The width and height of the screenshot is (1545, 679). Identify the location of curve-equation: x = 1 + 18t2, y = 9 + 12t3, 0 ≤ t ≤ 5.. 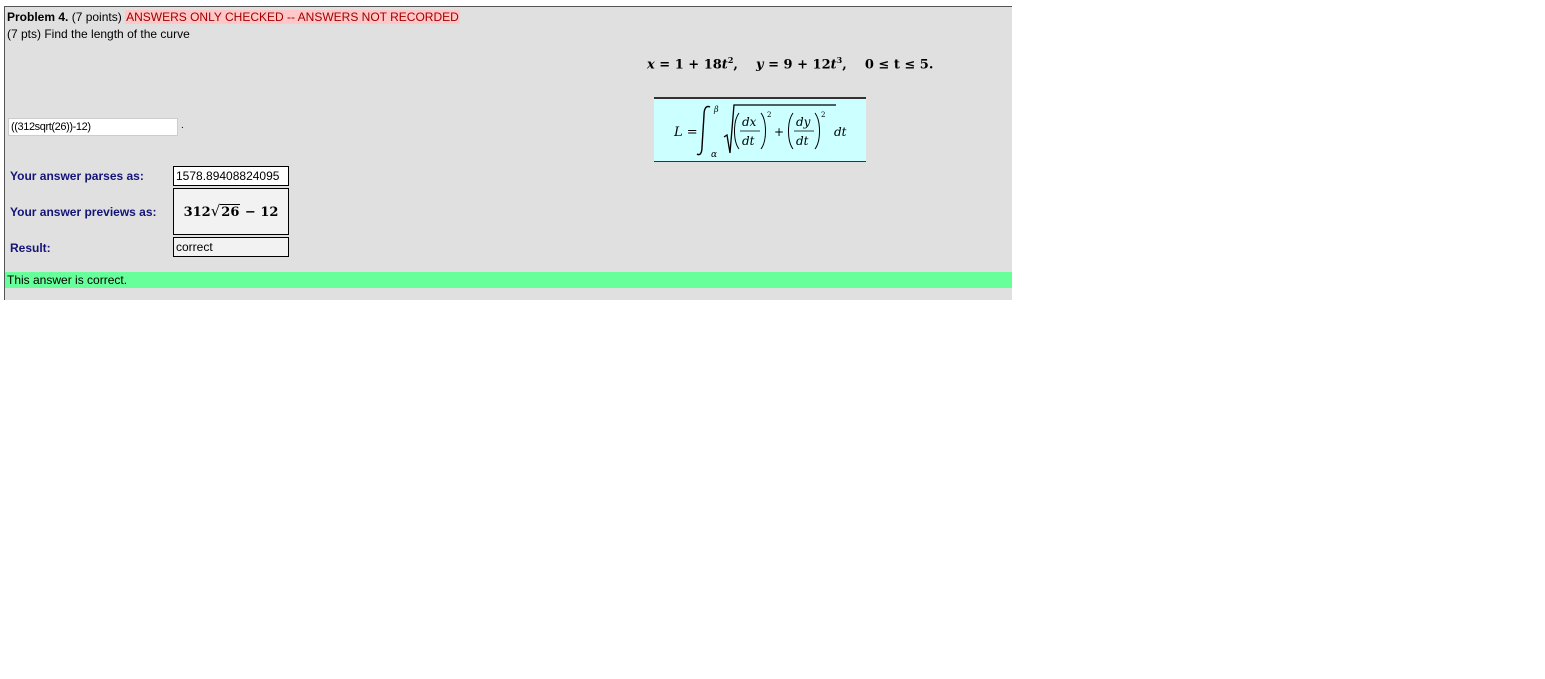
(790, 64).